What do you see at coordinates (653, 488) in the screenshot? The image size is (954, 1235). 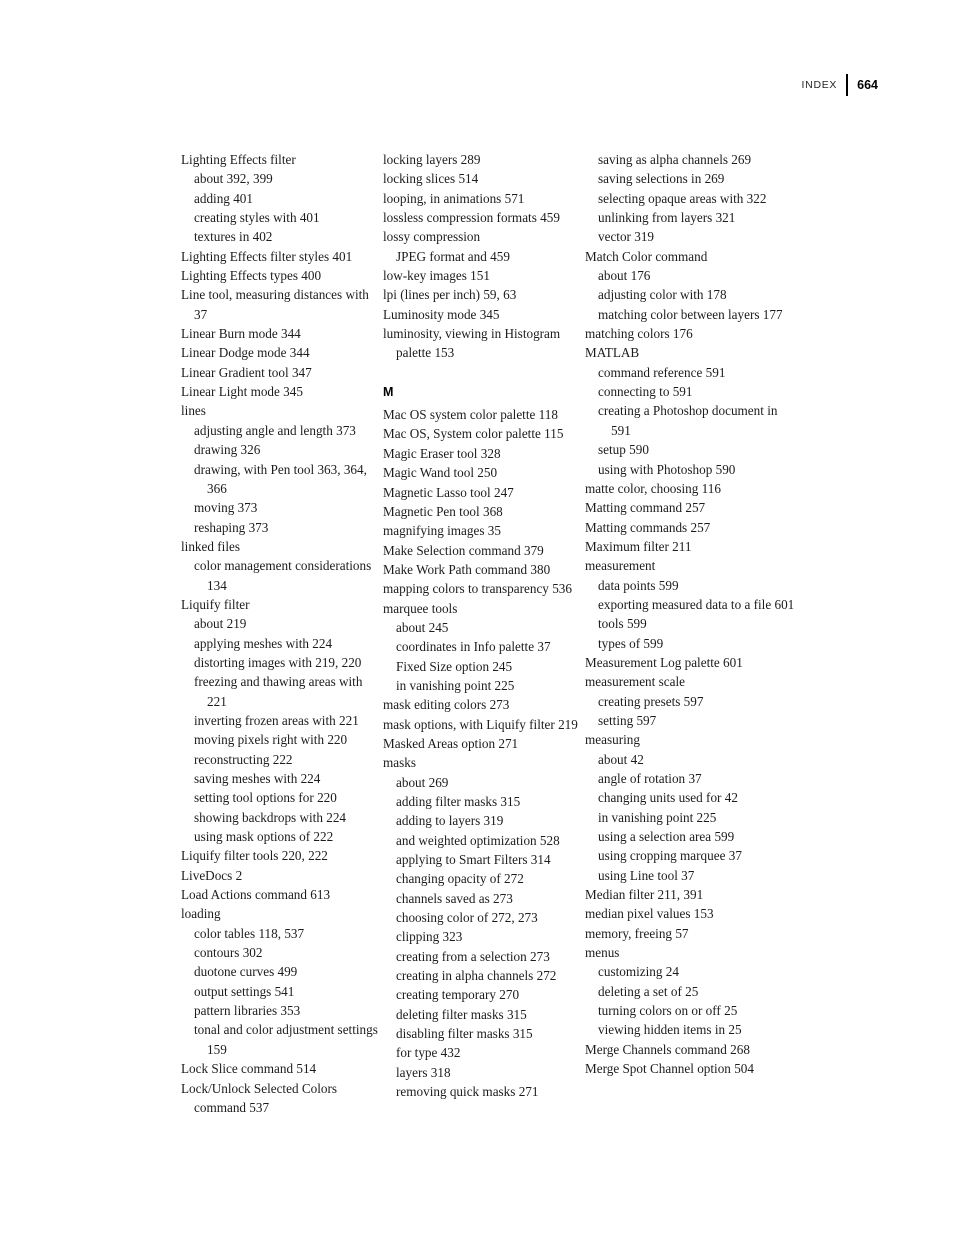 I see `index-entry: matte color, choosing 116` at bounding box center [653, 488].